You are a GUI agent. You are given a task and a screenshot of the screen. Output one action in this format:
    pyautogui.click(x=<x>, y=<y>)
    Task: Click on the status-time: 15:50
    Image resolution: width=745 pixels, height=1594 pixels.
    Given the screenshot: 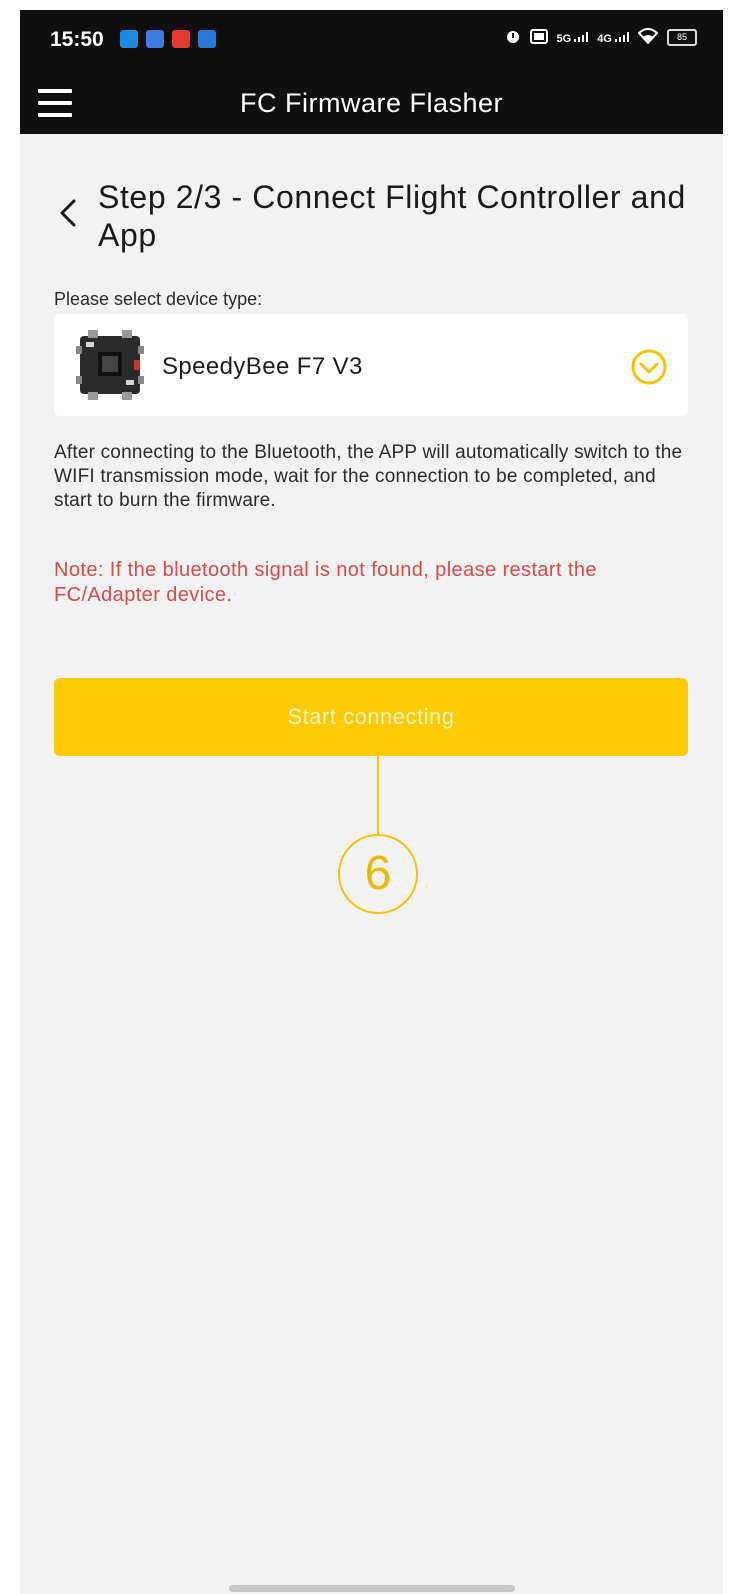 What is the action you would take?
    pyautogui.click(x=77, y=39)
    